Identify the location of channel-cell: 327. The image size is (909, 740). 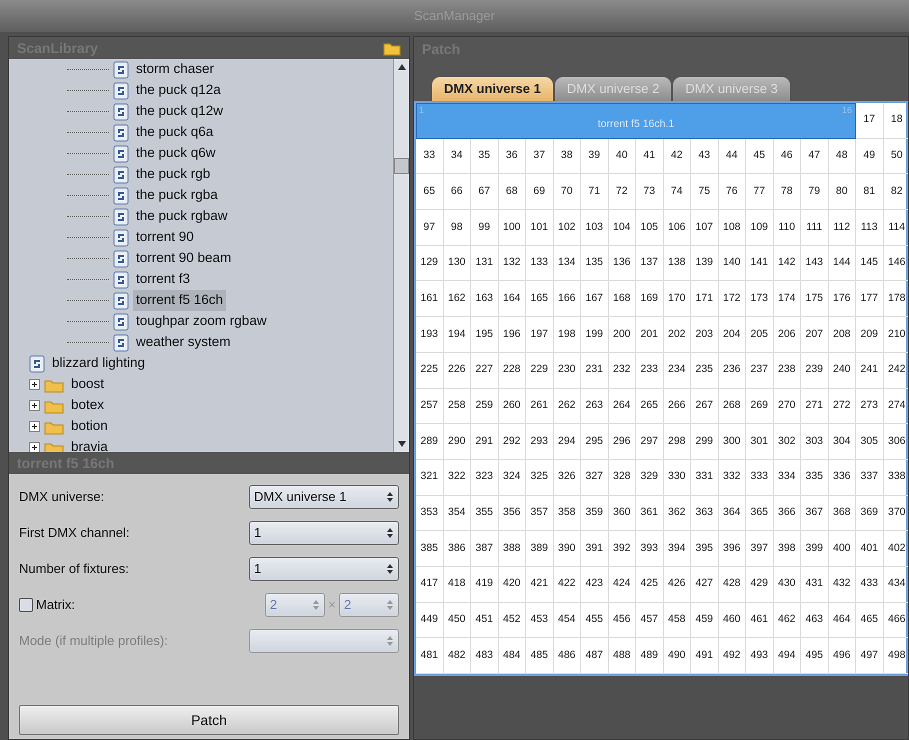
(594, 478).